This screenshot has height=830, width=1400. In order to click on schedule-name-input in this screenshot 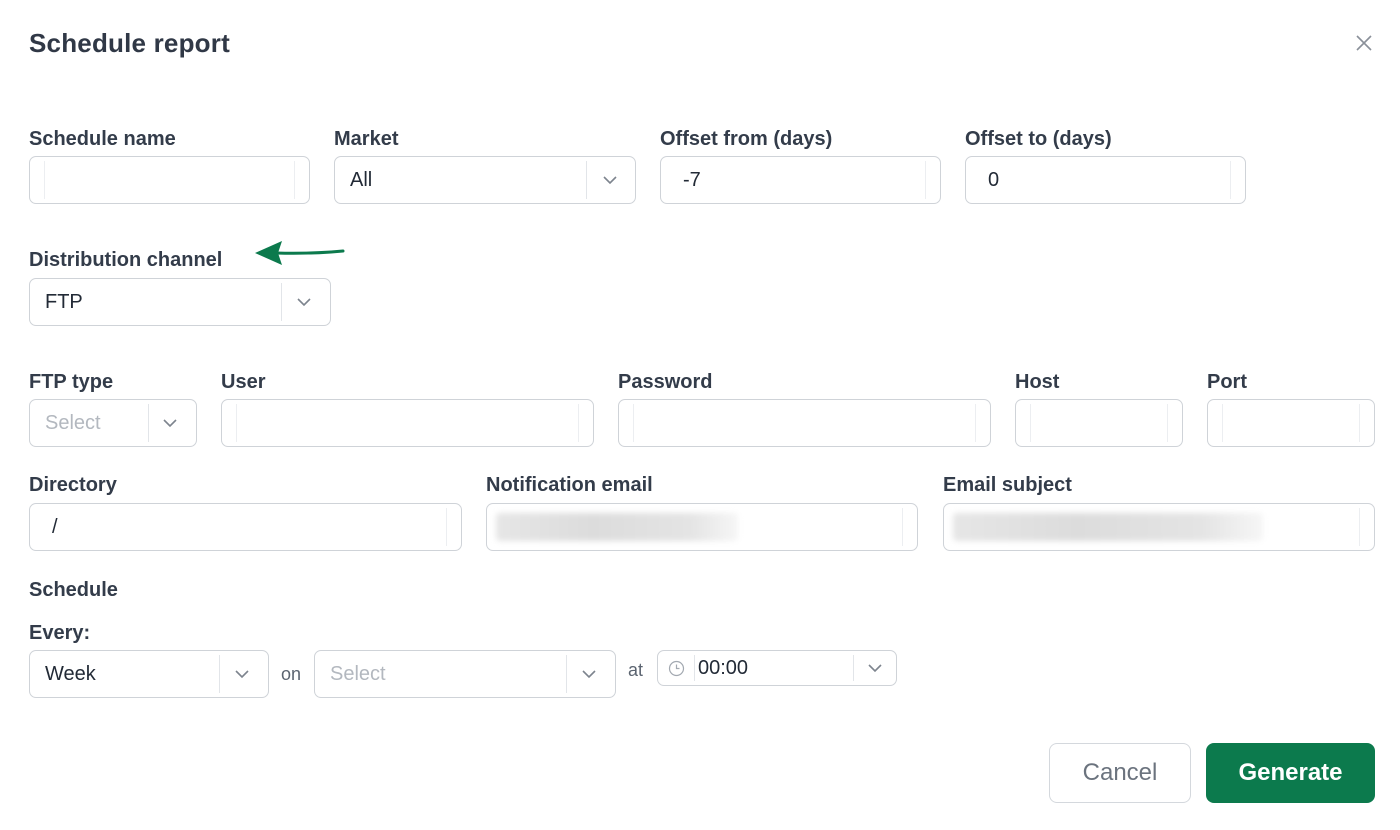, I will do `click(169, 180)`.